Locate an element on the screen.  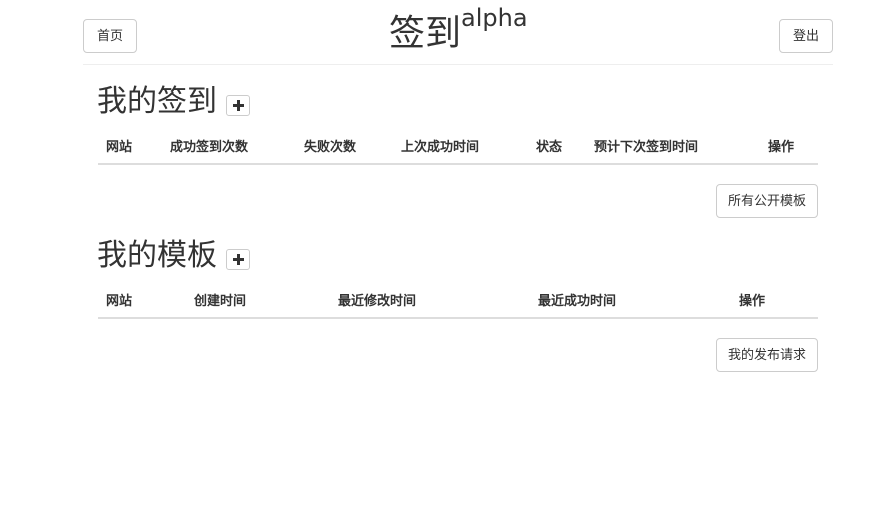
signins-header-row: 网站 成功签到次数 失败次数 上次成功时间 状态 预计下次签到时间 操作 is located at coordinates (458, 146).